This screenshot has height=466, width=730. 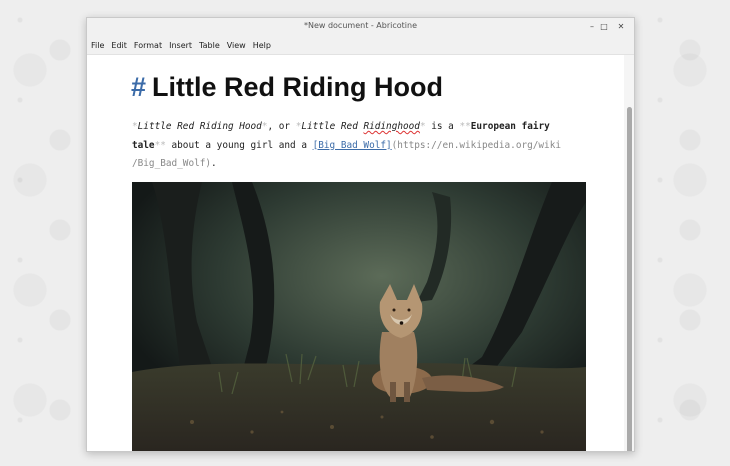 What do you see at coordinates (236, 45) in the screenshot?
I see `menu-view: View` at bounding box center [236, 45].